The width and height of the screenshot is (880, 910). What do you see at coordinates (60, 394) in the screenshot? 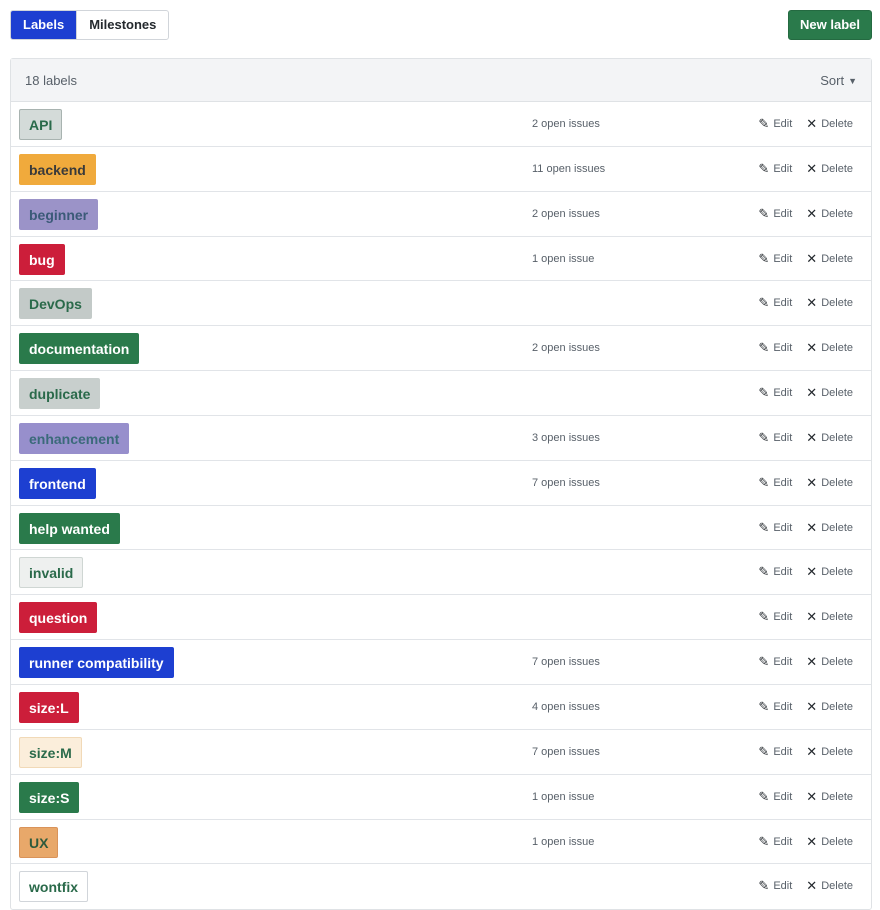
I see `label-tag: duplicate` at bounding box center [60, 394].